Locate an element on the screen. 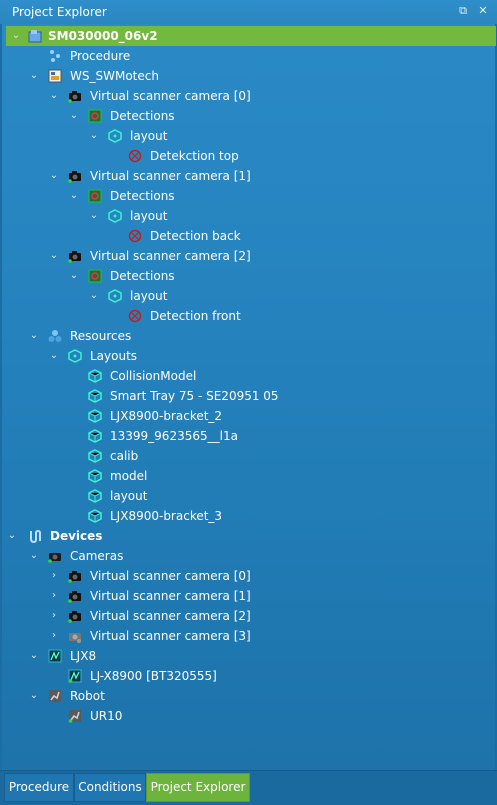 This screenshot has height=805, width=497. device-camera-label: Virtual scanner camera [2] is located at coordinates (170, 616).